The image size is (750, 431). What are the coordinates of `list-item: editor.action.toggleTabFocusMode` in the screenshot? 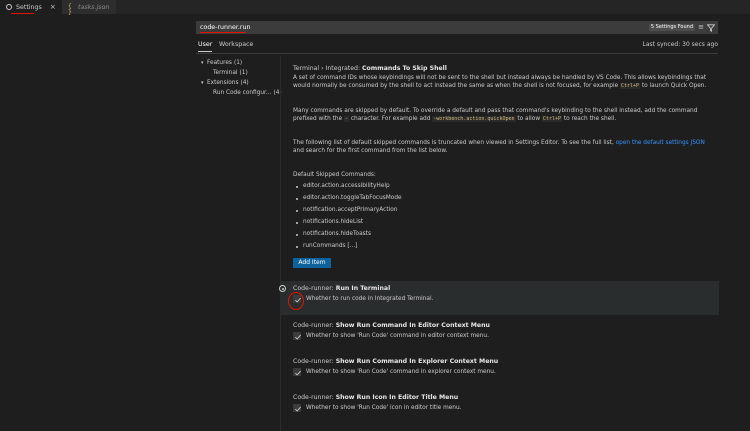 It's located at (349, 198).